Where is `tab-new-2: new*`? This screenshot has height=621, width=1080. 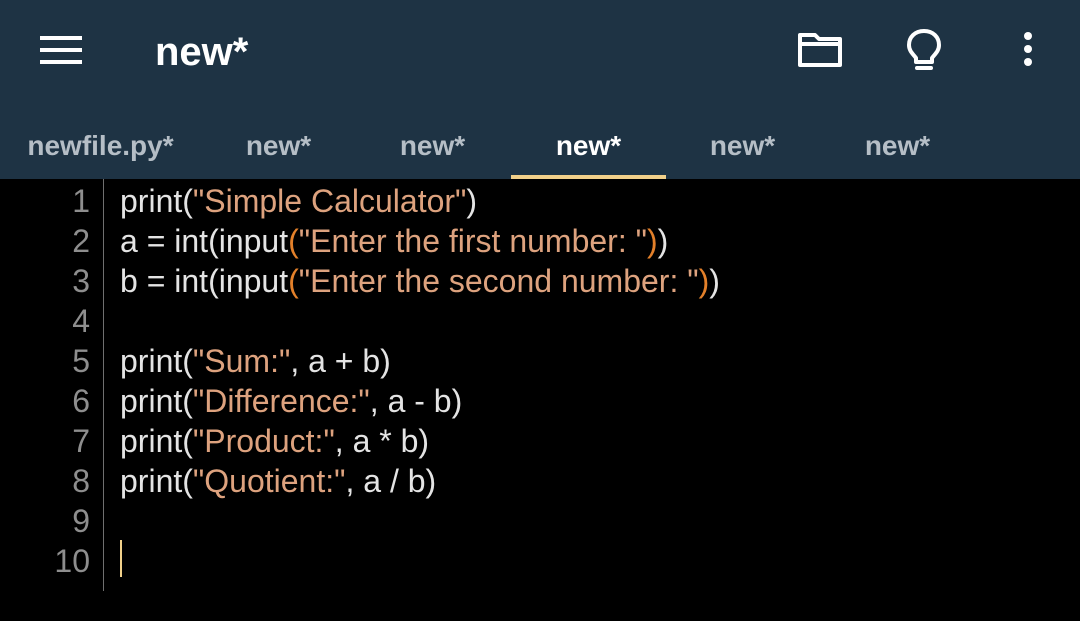 tab-new-2: new* is located at coordinates (432, 141).